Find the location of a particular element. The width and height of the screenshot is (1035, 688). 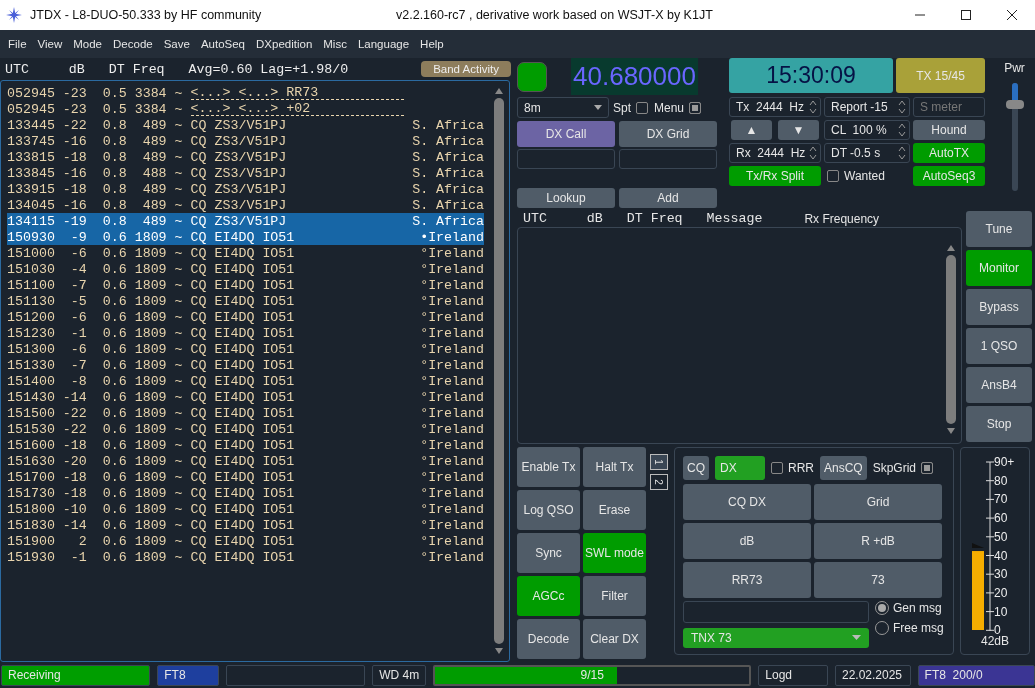

message-button: dB is located at coordinates (747, 540).